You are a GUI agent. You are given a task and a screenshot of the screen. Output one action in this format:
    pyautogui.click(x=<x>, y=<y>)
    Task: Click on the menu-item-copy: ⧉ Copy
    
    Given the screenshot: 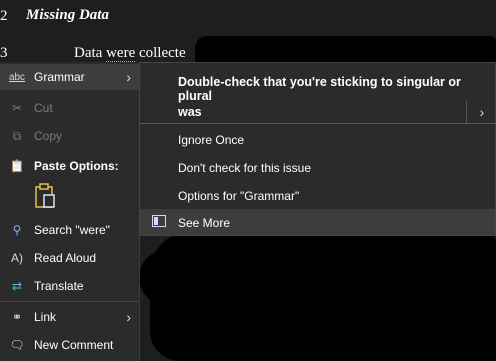 What is the action you would take?
    pyautogui.click(x=69, y=136)
    